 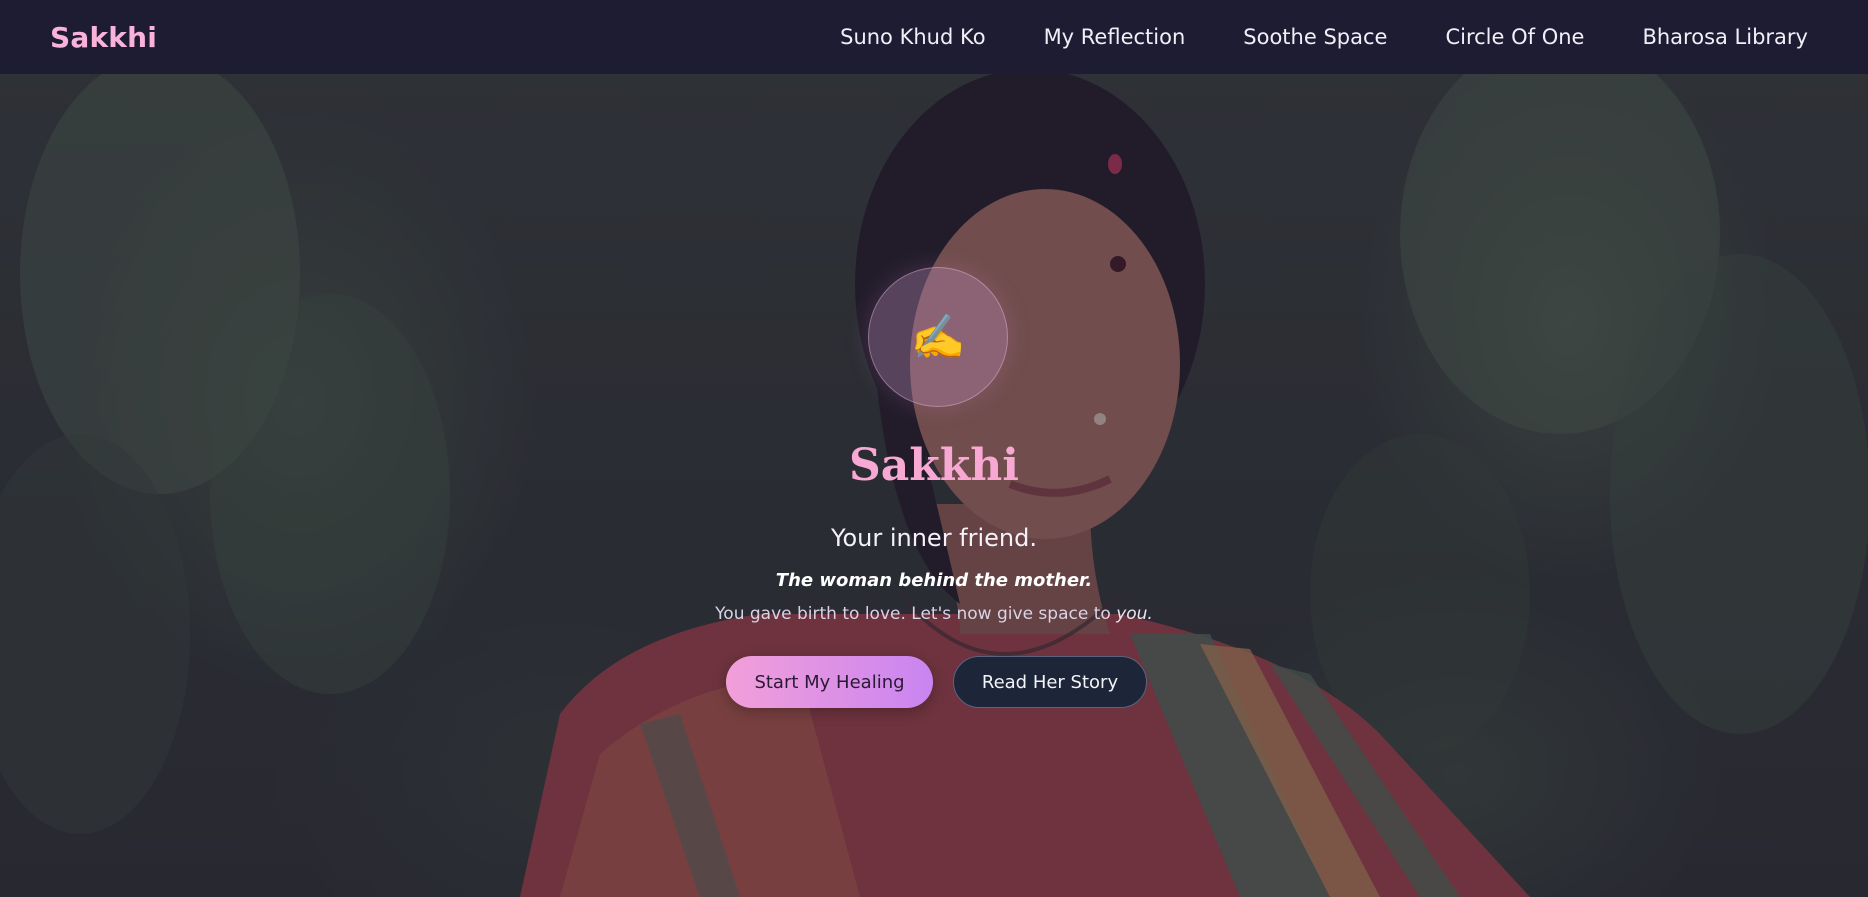 I want to click on hero-subtitle: Your inner friend., so click(x=934, y=538).